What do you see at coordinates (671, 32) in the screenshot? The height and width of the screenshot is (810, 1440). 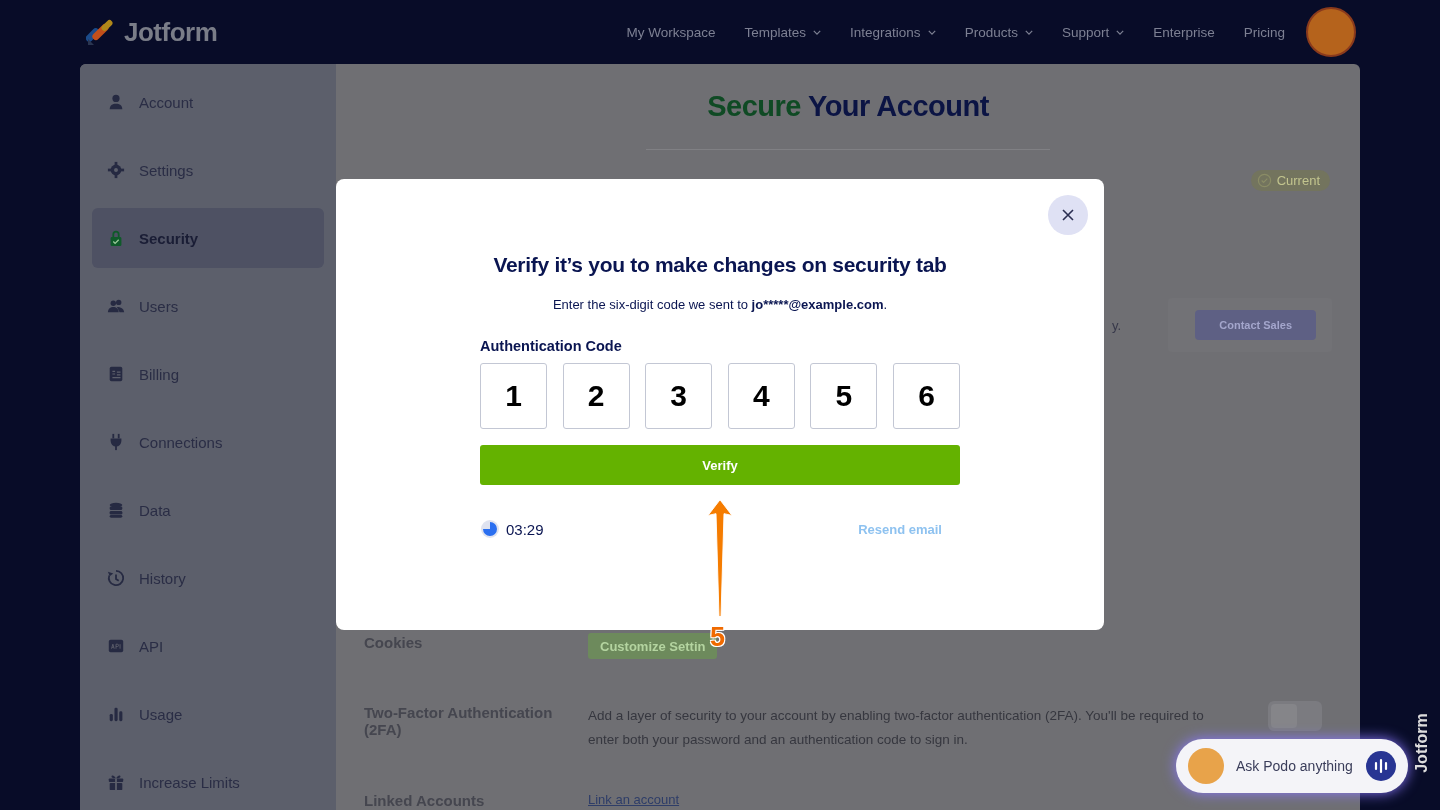 I see `nav-link: My Workspace` at bounding box center [671, 32].